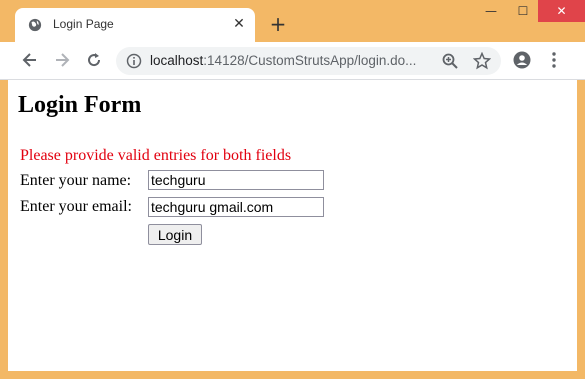 This screenshot has height=379, width=585. What do you see at coordinates (80, 105) in the screenshot?
I see `page-title: Login Form` at bounding box center [80, 105].